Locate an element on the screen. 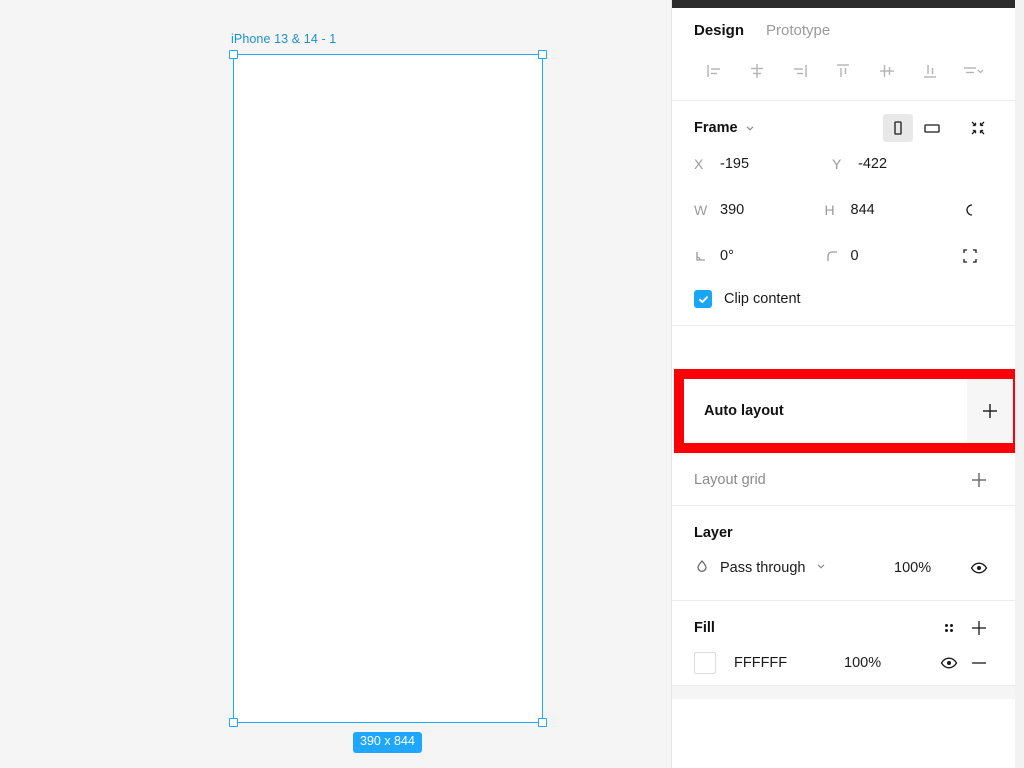 This screenshot has height=768, width=1024. alignment-toolbar is located at coordinates (843, 75).